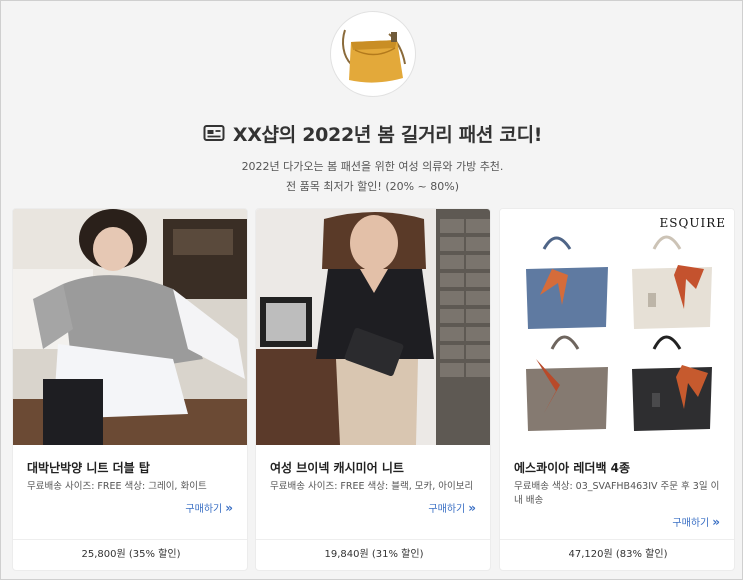 The height and width of the screenshot is (580, 743). I want to click on title-text: XX샵의 2022년 봄 길거리 패션 코디!, so click(387, 134).